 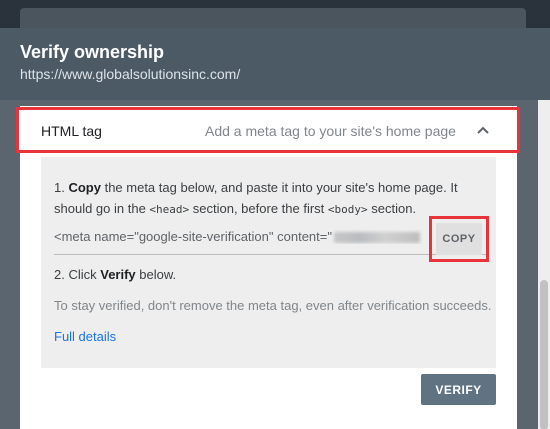 What do you see at coordinates (71, 131) in the screenshot?
I see `method-title: HTML tag` at bounding box center [71, 131].